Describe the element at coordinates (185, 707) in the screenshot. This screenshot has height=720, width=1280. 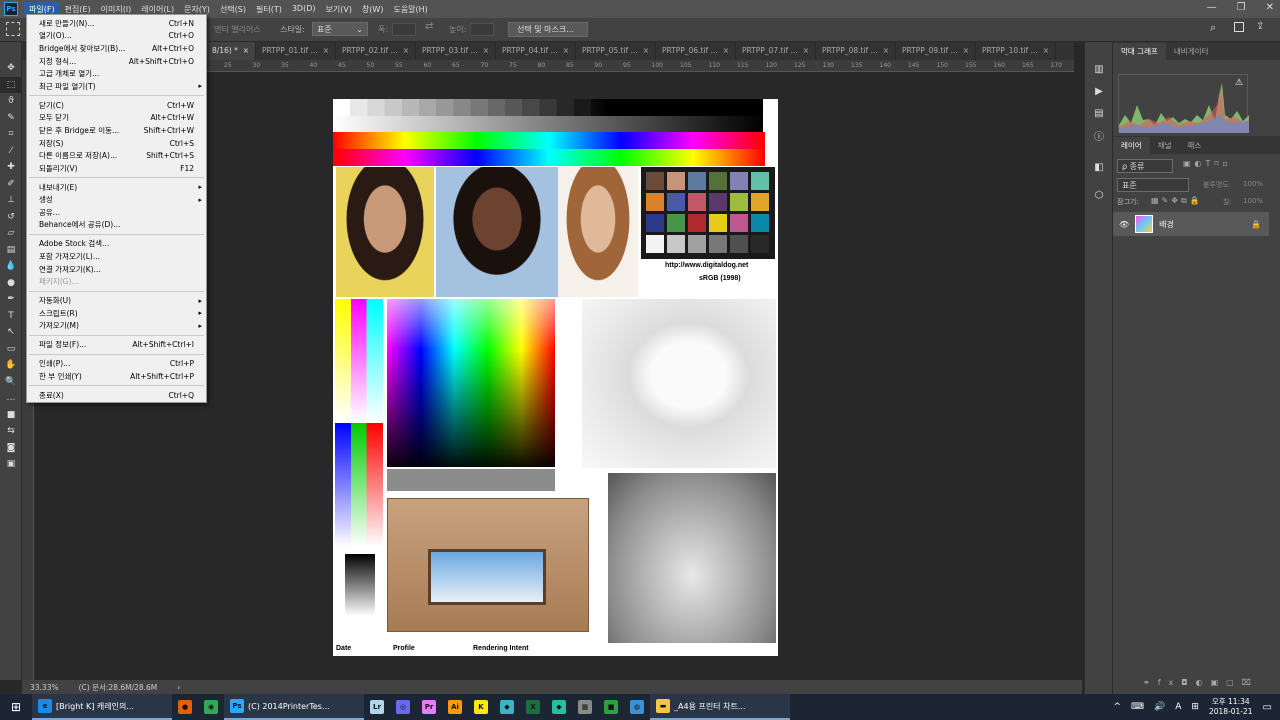
I see `taskbar-app: ●` at that location.